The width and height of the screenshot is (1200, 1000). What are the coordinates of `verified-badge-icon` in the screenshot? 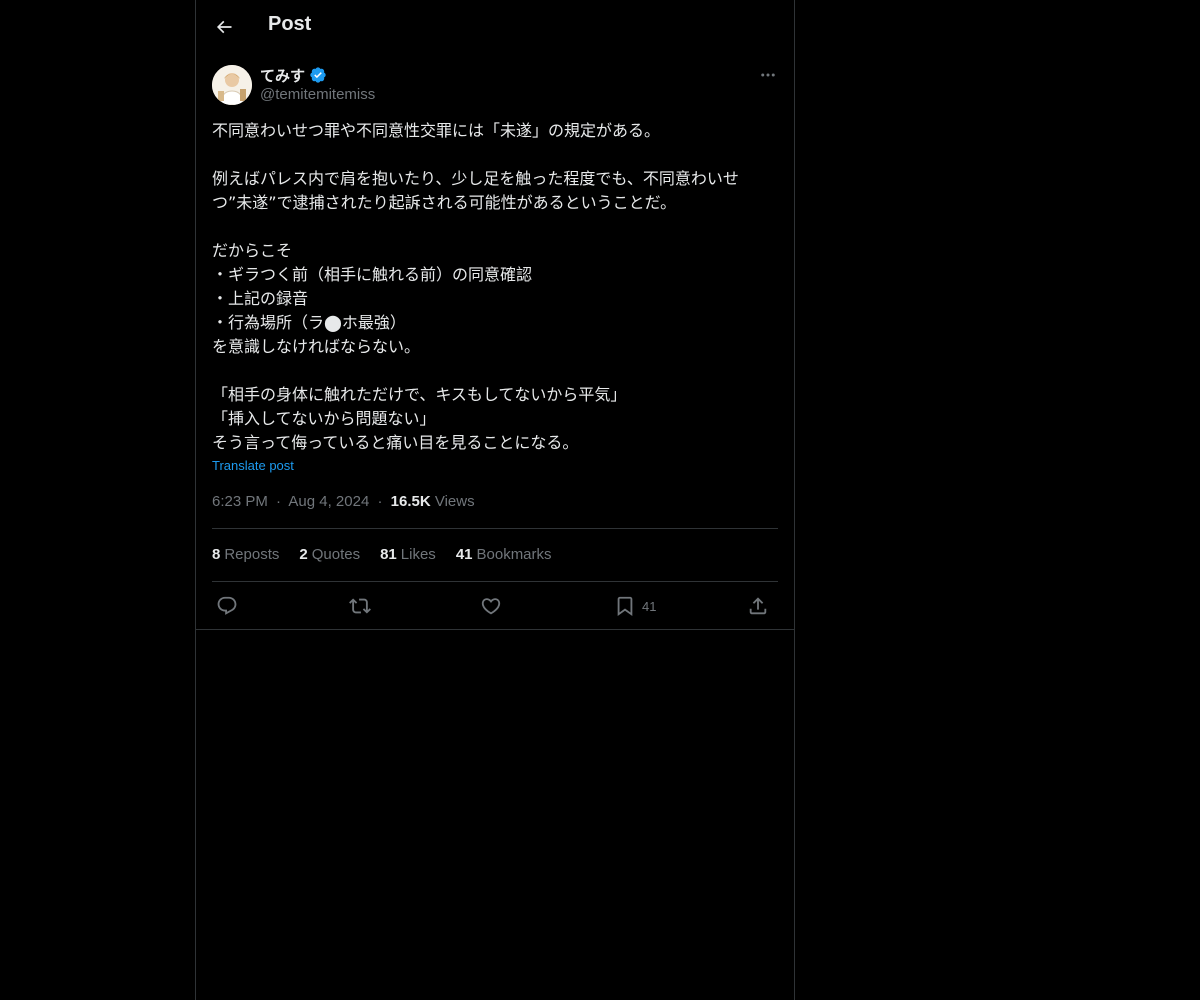 It's located at (318, 75).